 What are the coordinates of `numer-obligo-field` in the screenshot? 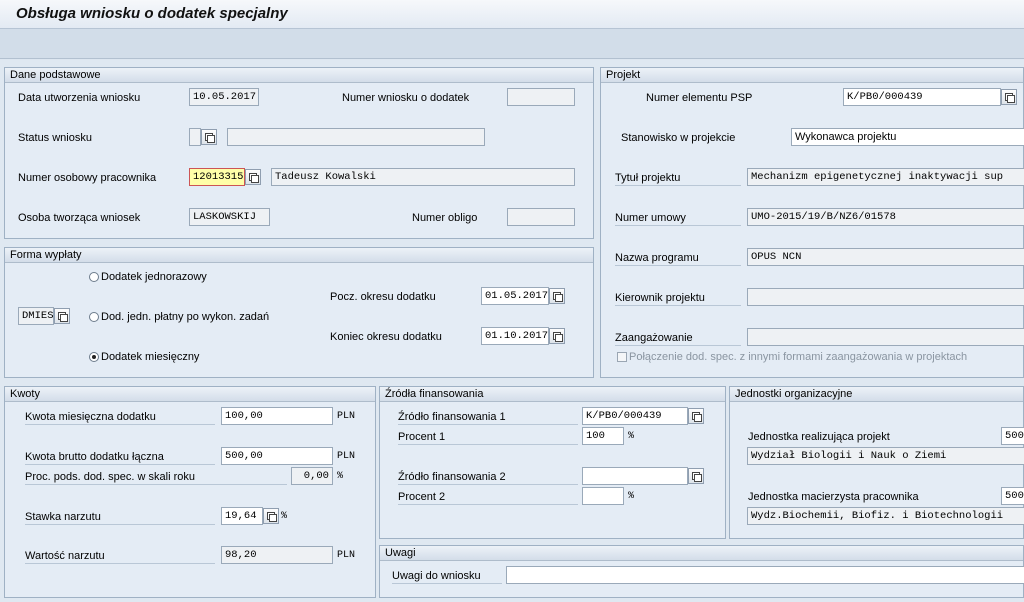 It's located at (541, 217).